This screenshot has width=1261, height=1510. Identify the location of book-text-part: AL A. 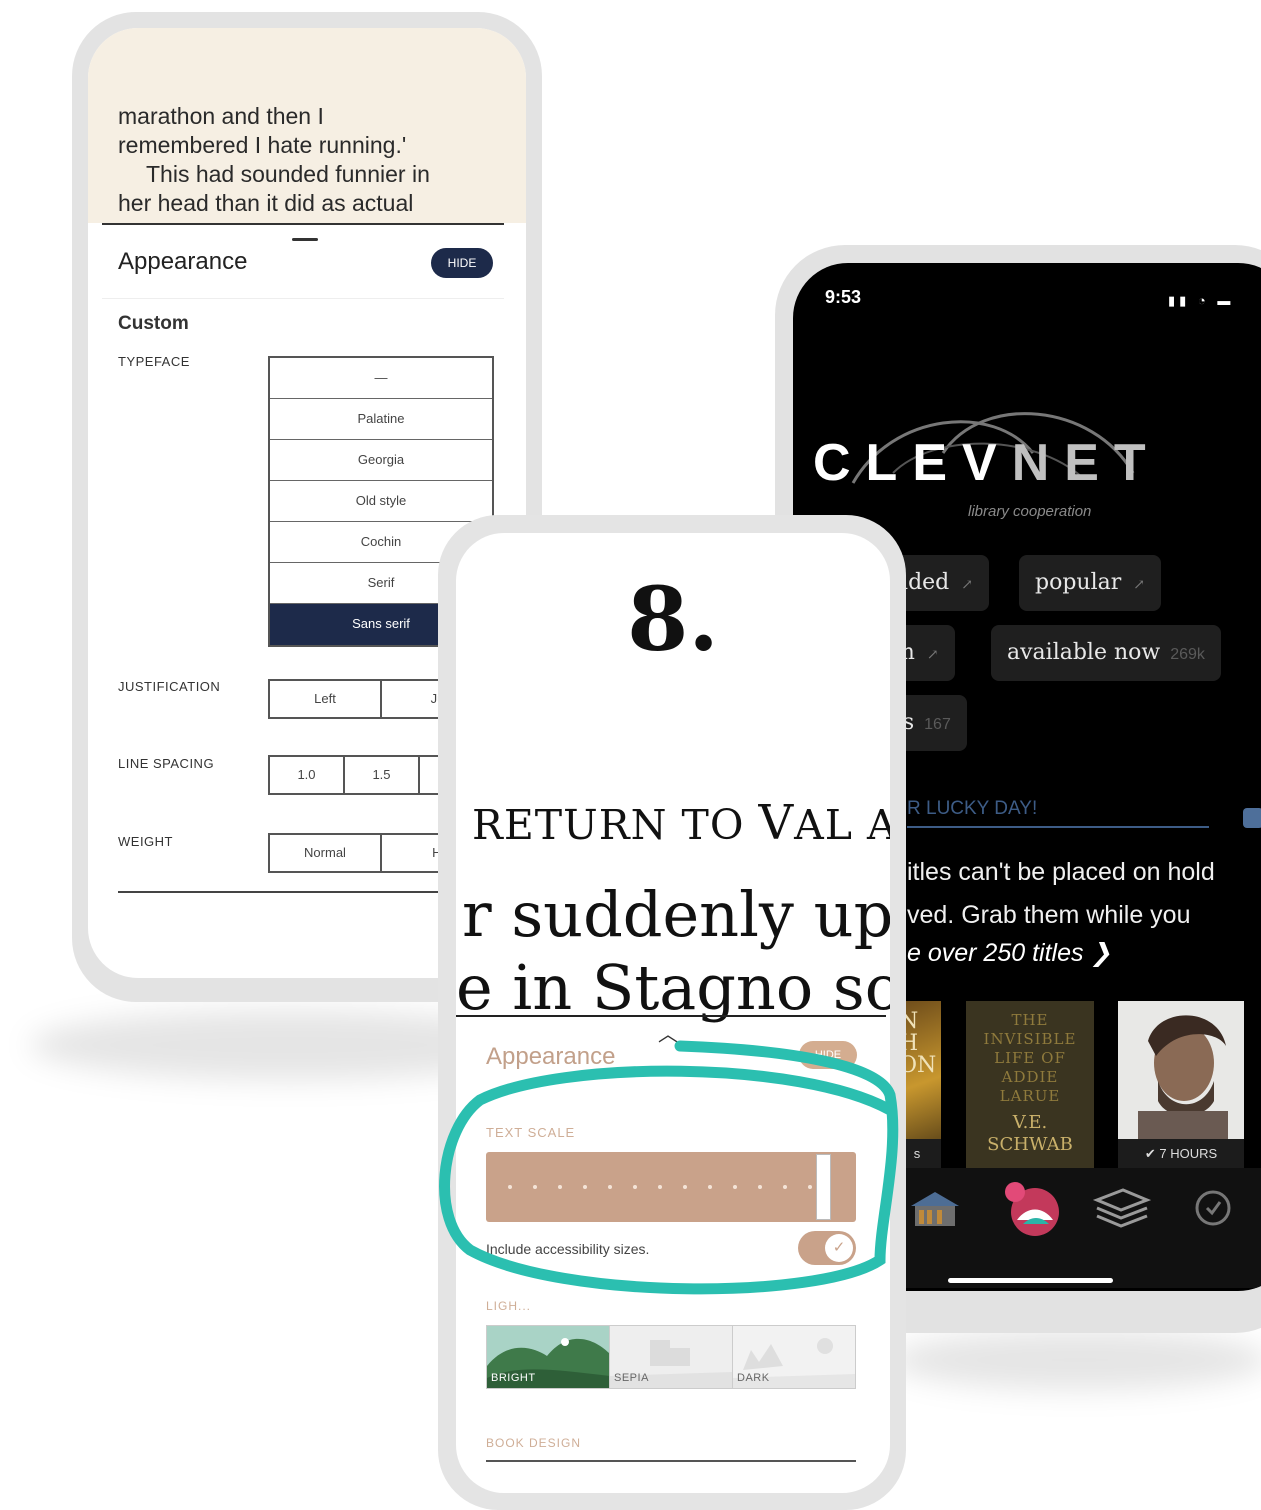
(842, 825).